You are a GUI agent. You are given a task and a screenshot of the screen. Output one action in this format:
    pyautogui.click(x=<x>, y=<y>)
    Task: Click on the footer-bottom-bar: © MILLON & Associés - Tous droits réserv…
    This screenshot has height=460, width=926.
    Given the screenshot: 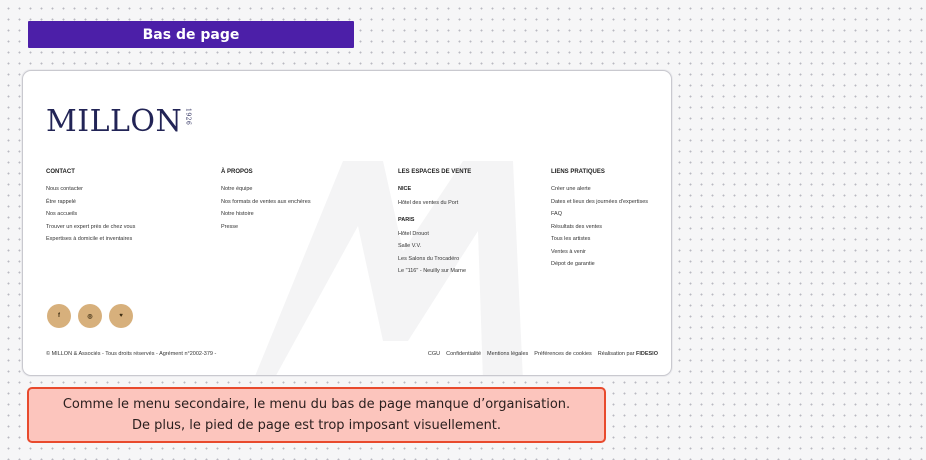 What is the action you would take?
    pyautogui.click(x=352, y=356)
    